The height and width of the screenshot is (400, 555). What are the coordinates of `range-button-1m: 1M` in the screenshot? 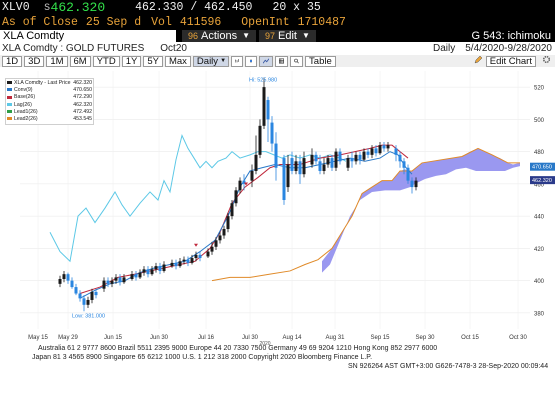 It's located at (57, 61).